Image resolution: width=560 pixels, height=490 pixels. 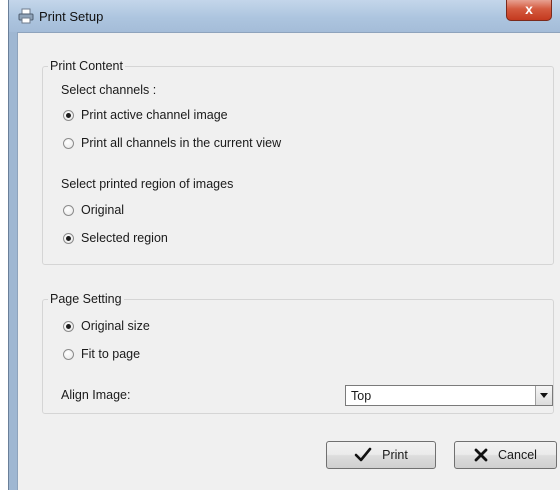 I want to click on print-button-label: Print, so click(x=395, y=455).